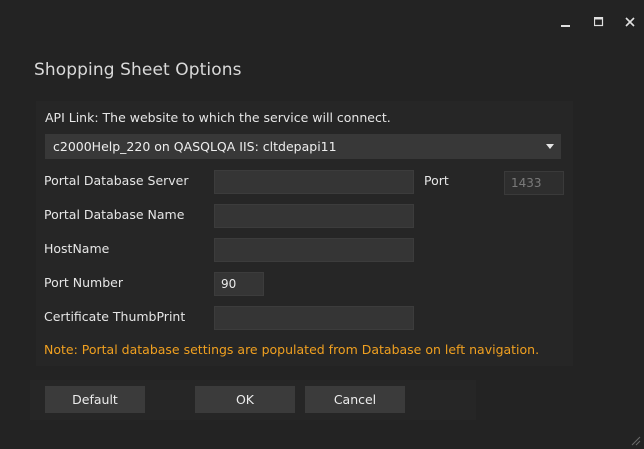  I want to click on hostname-input, so click(314, 250).